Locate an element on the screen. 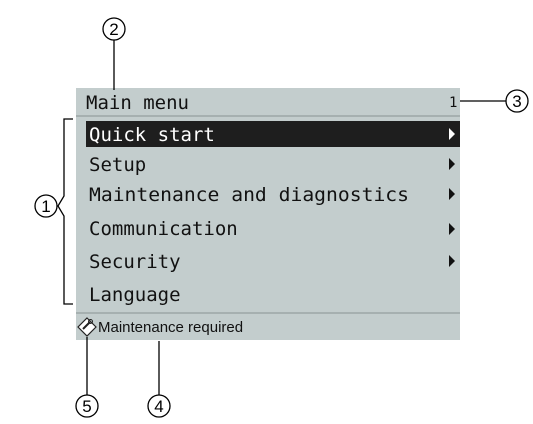 The image size is (533, 424). callout-1: 1 is located at coordinates (53, 211).